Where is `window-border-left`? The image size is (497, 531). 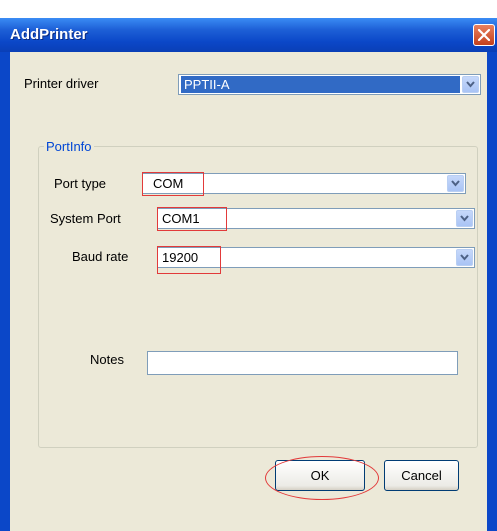
window-border-left is located at coordinates (5, 291).